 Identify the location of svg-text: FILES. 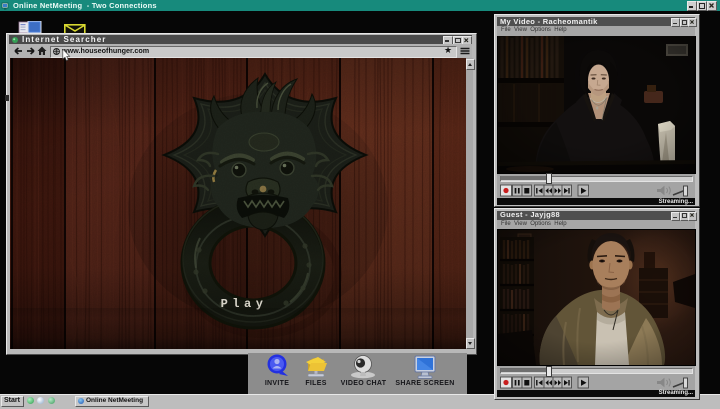
(315, 383).